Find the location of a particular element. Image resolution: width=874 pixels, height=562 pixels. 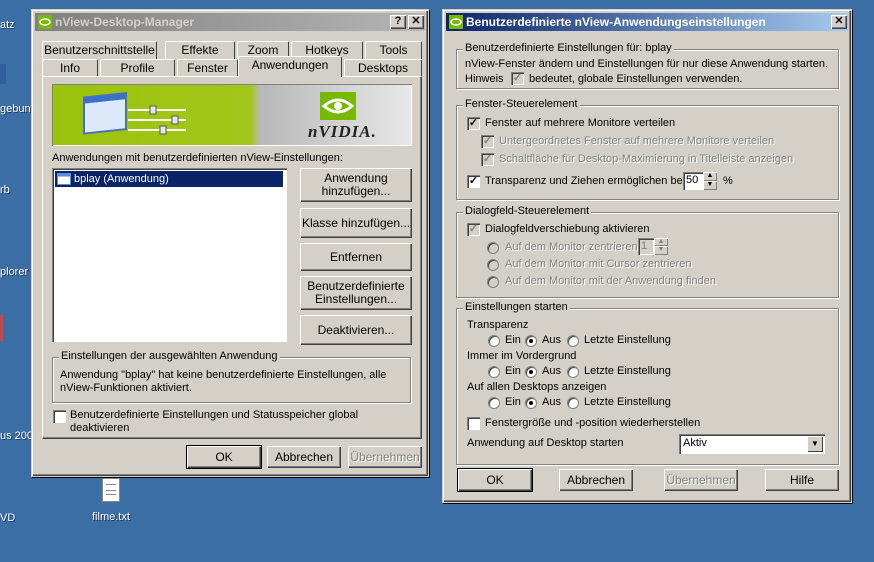

desktop-label: rb is located at coordinates (5, 190).